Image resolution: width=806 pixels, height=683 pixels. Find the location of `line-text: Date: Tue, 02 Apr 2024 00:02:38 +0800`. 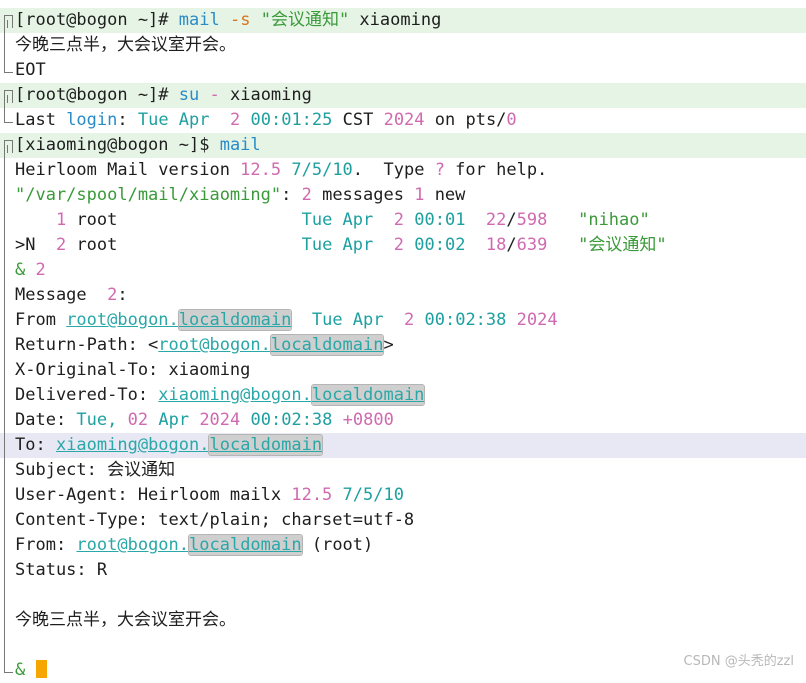

line-text: Date: Tue, 02 Apr 2024 00:02:38 +0800 is located at coordinates (204, 420).